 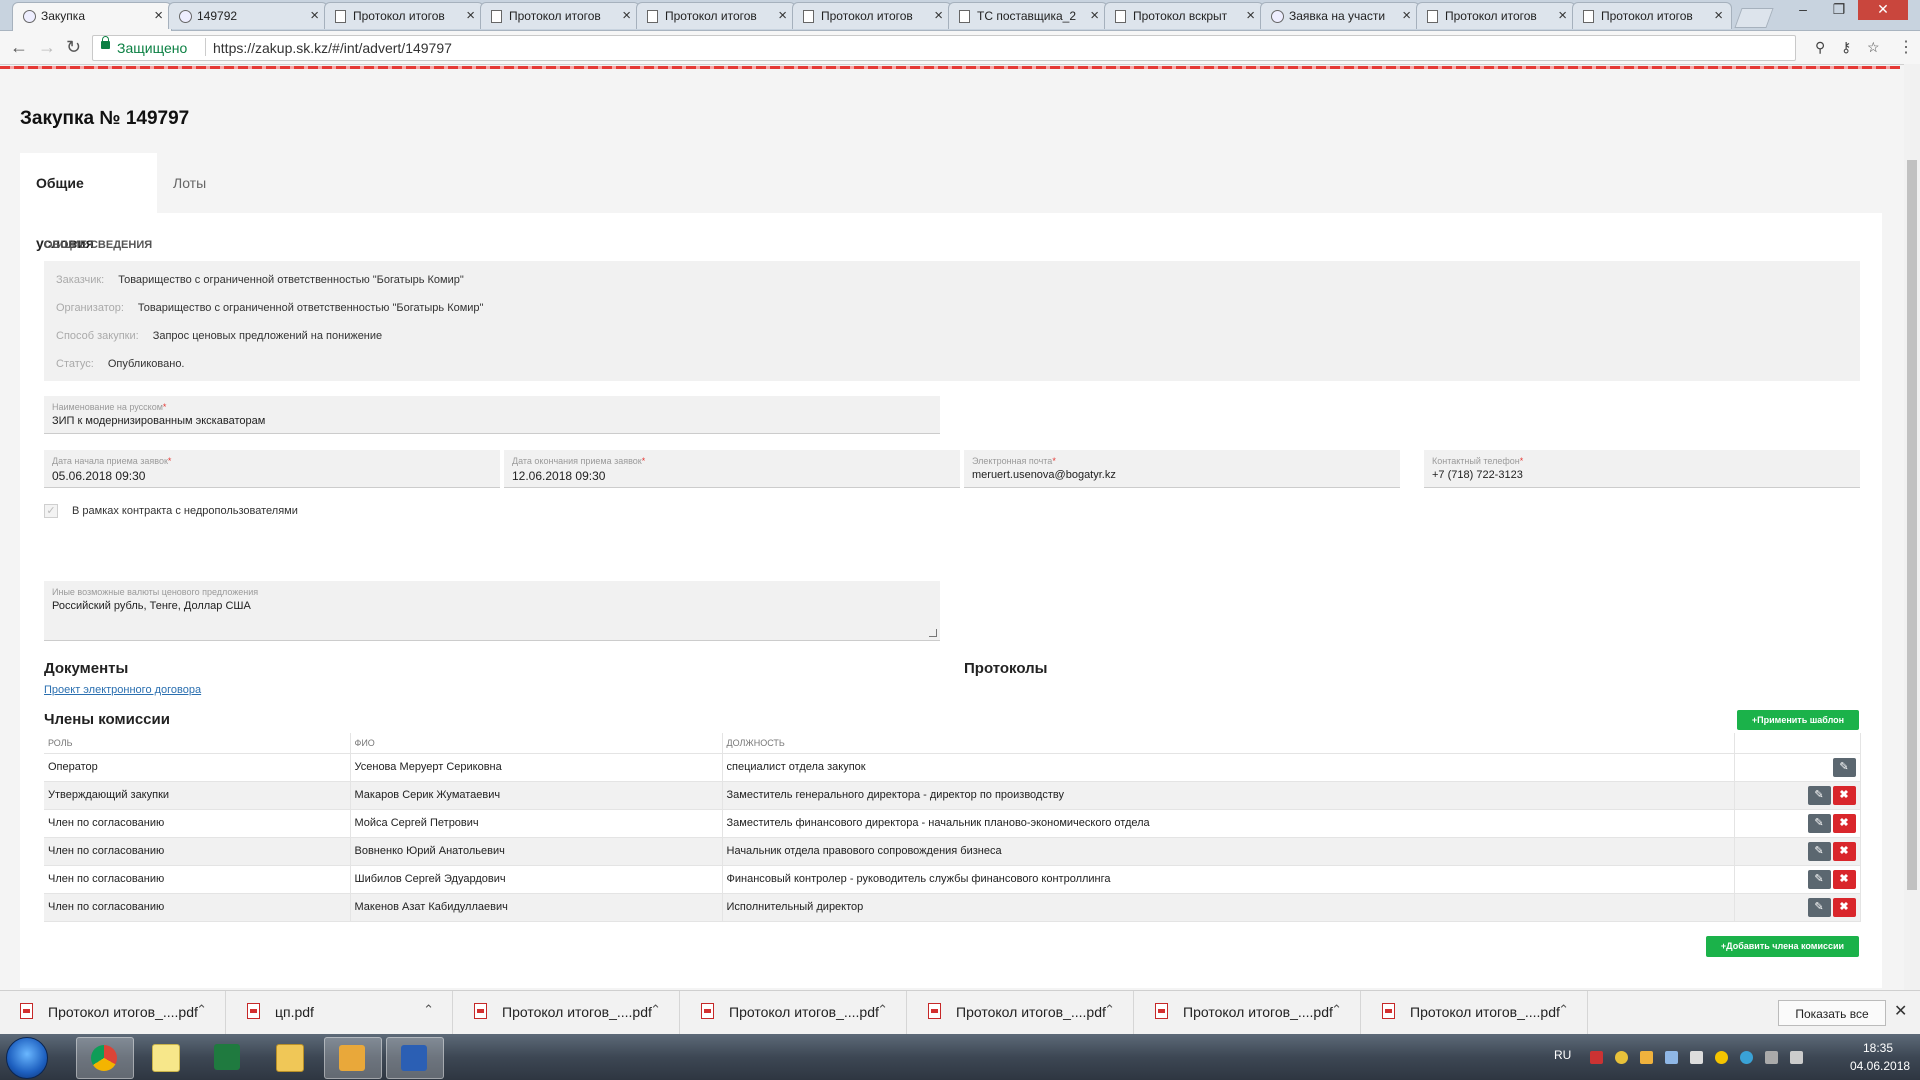 I want to click on resize-grip-icon, so click(x=933, y=633).